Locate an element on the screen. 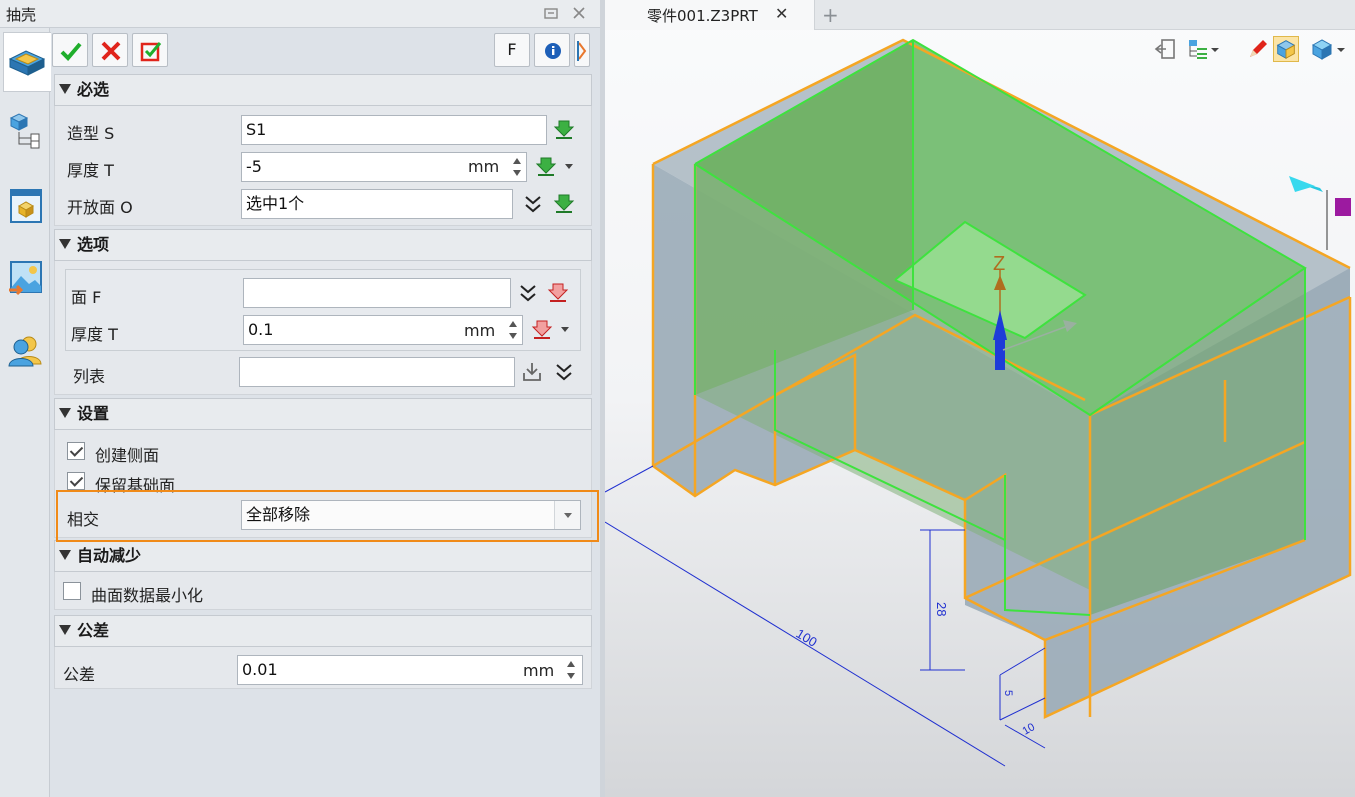 The image size is (1355, 797). minimize-surface-label: 曲面数据最小化 is located at coordinates (147, 595).